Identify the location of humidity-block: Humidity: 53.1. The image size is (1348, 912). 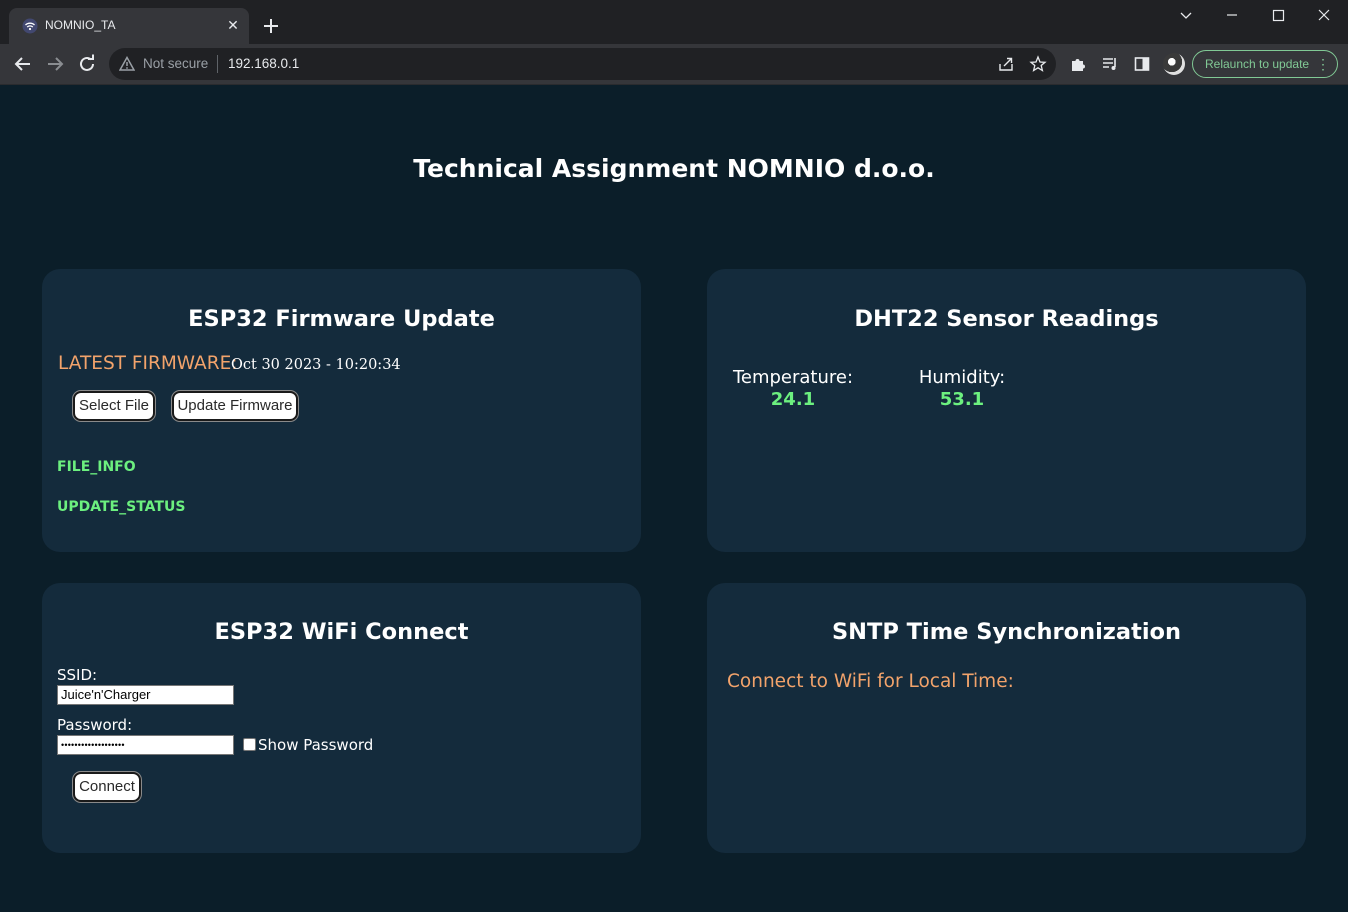
(962, 388).